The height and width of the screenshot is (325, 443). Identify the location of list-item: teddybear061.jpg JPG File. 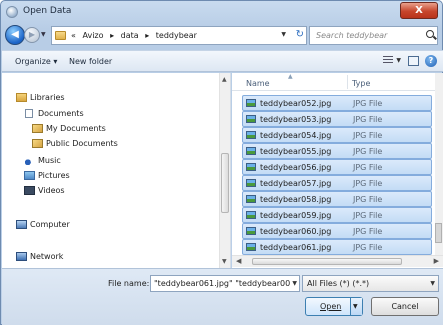
(337, 247).